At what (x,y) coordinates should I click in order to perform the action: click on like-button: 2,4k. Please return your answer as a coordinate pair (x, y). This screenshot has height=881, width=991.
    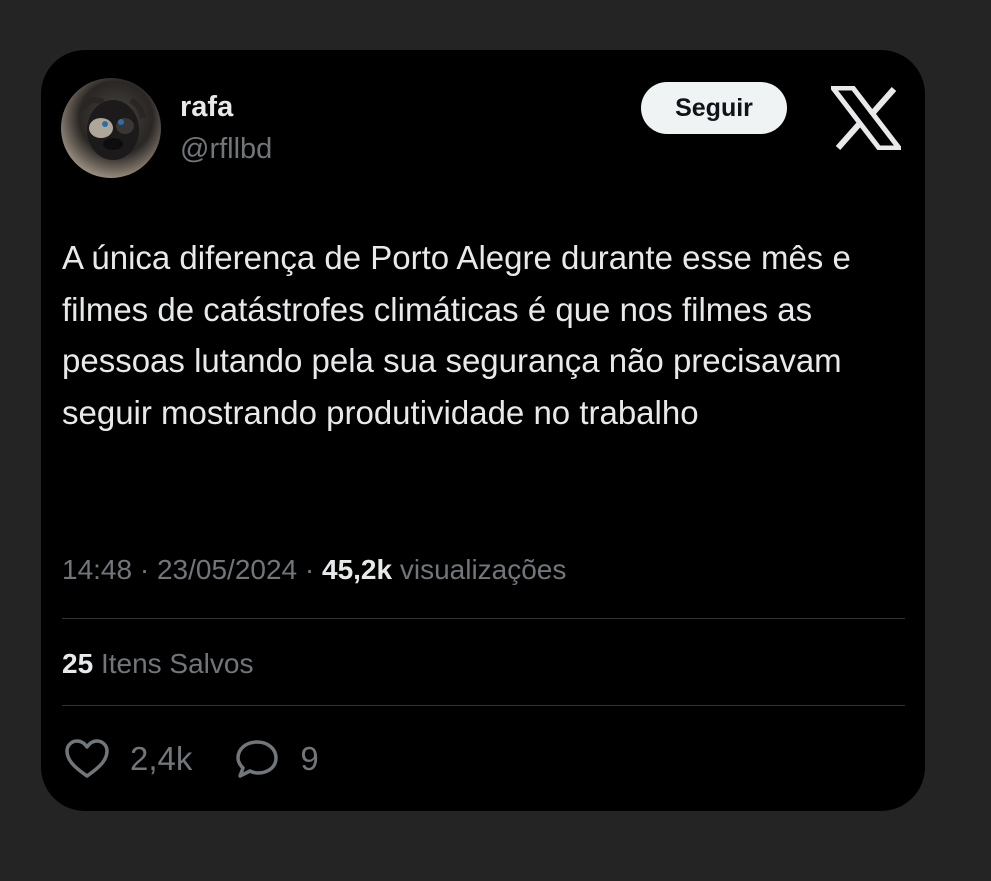
    Looking at the image, I should click on (128, 759).